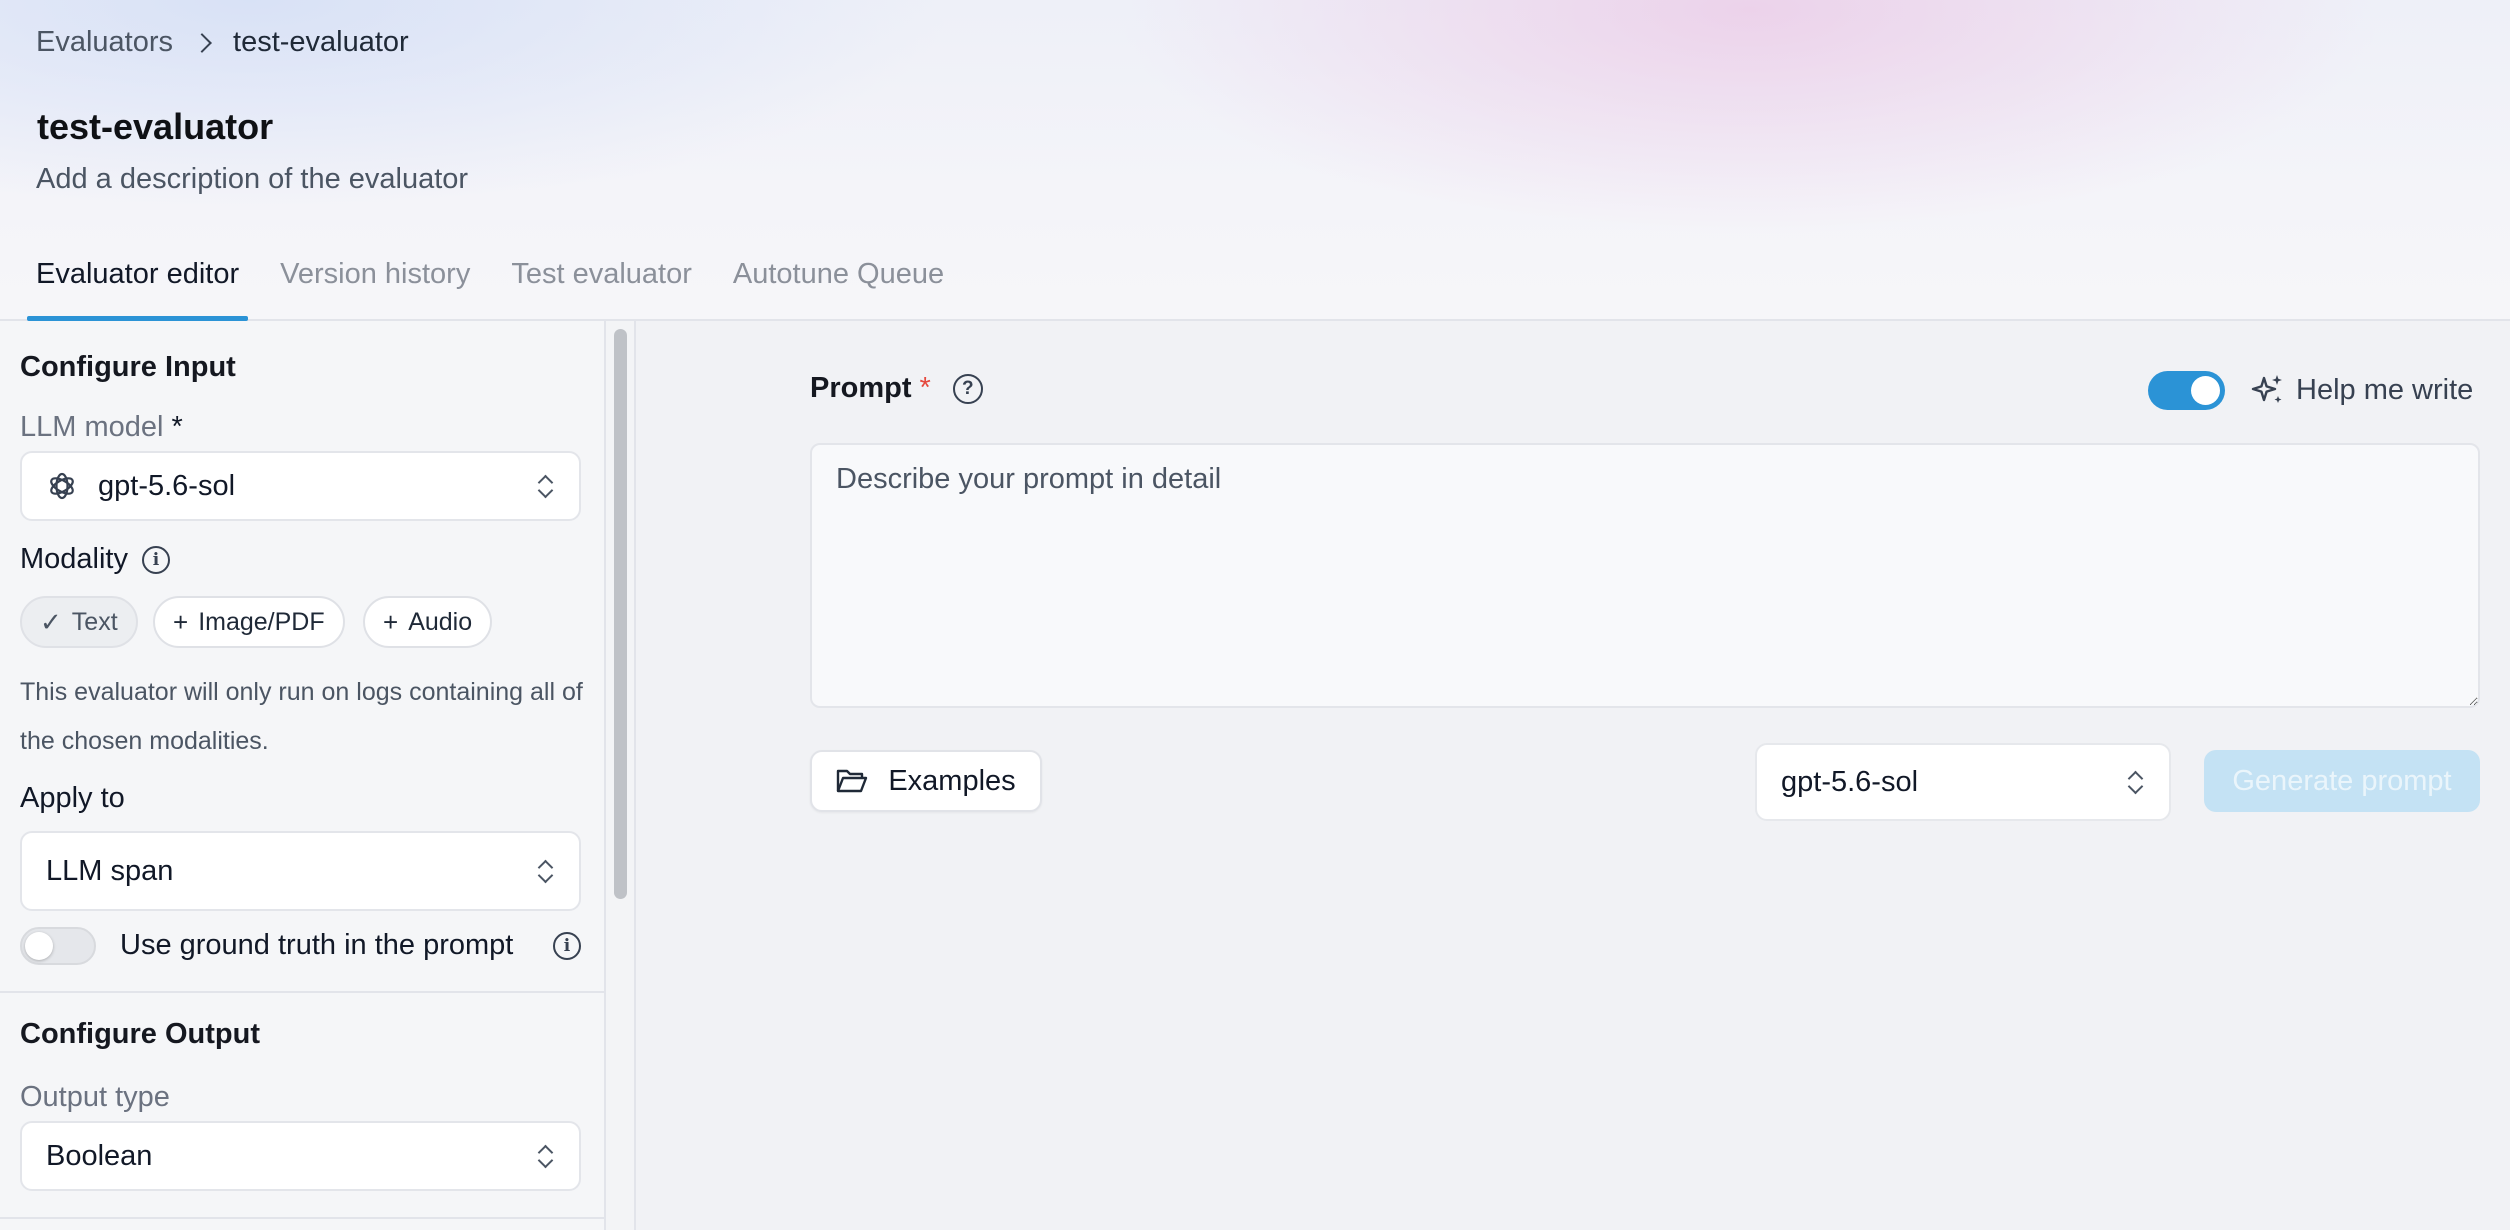  Describe the element at coordinates (300, 486) in the screenshot. I see `llm-model-select: gpt-5.6-sol` at that location.